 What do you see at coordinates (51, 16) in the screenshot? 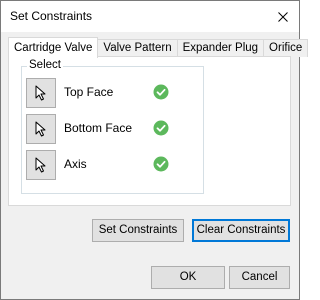
I see `window-title: Set Constraints` at bounding box center [51, 16].